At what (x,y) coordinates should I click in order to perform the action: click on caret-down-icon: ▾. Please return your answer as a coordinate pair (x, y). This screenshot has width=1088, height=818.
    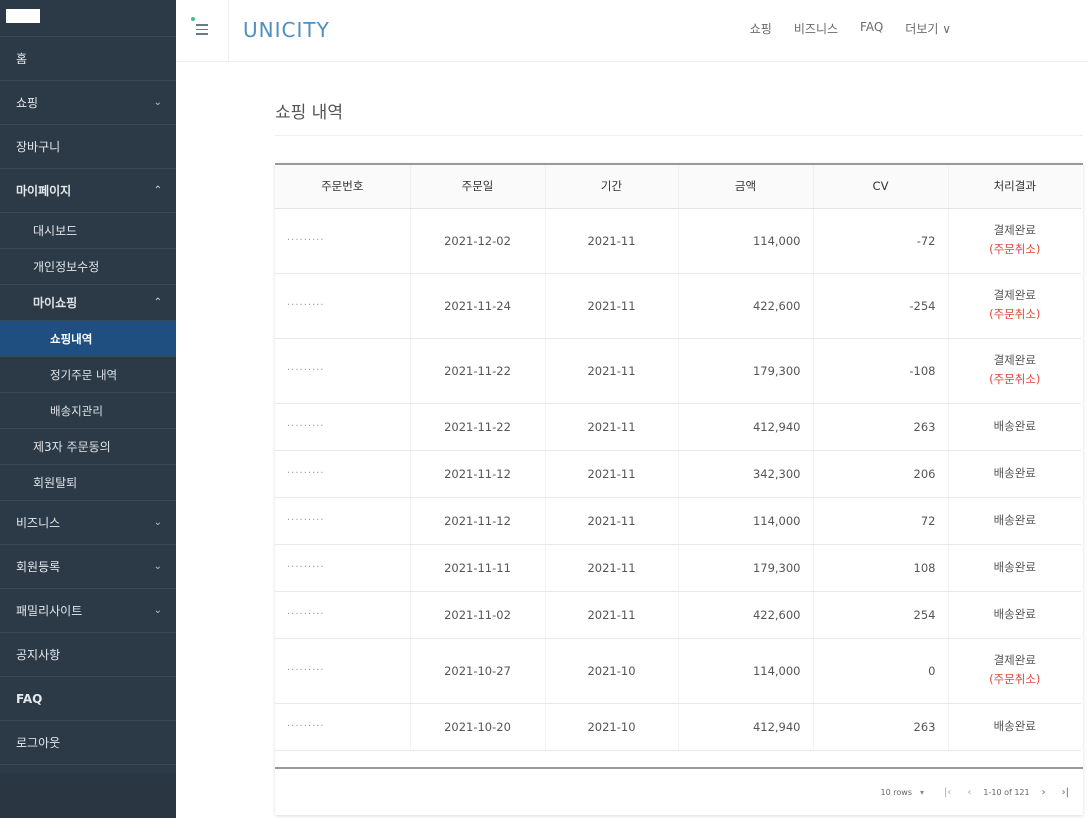
    Looking at the image, I should click on (922, 792).